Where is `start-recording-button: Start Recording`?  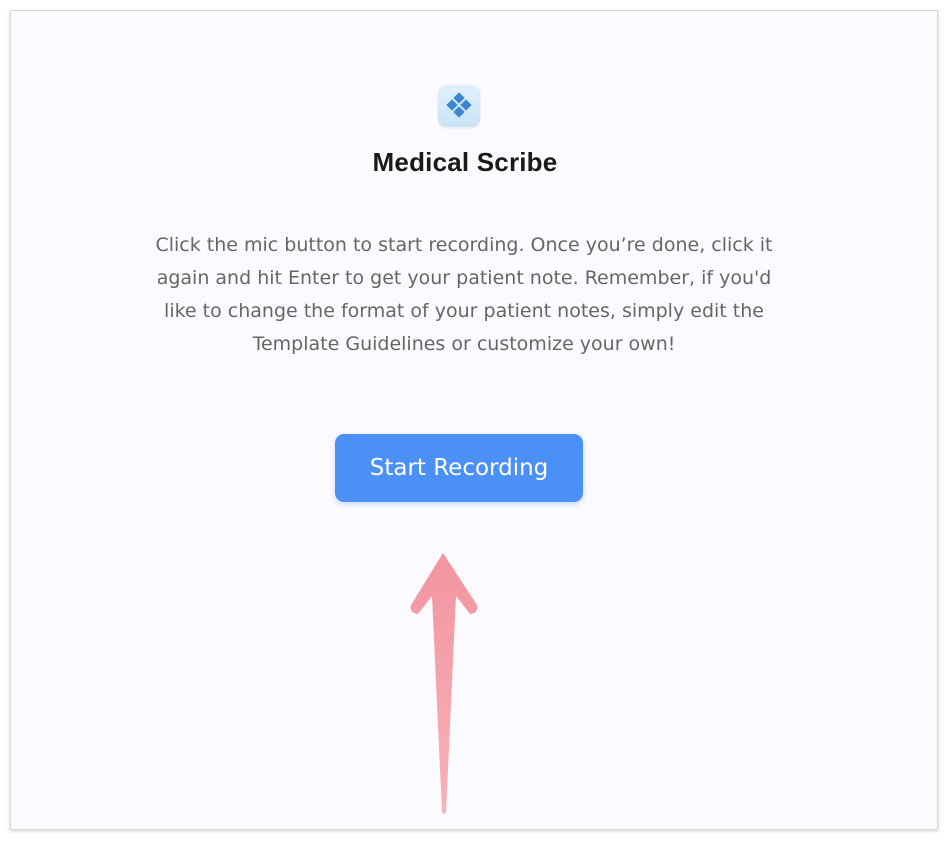
start-recording-button: Start Recording is located at coordinates (459, 468).